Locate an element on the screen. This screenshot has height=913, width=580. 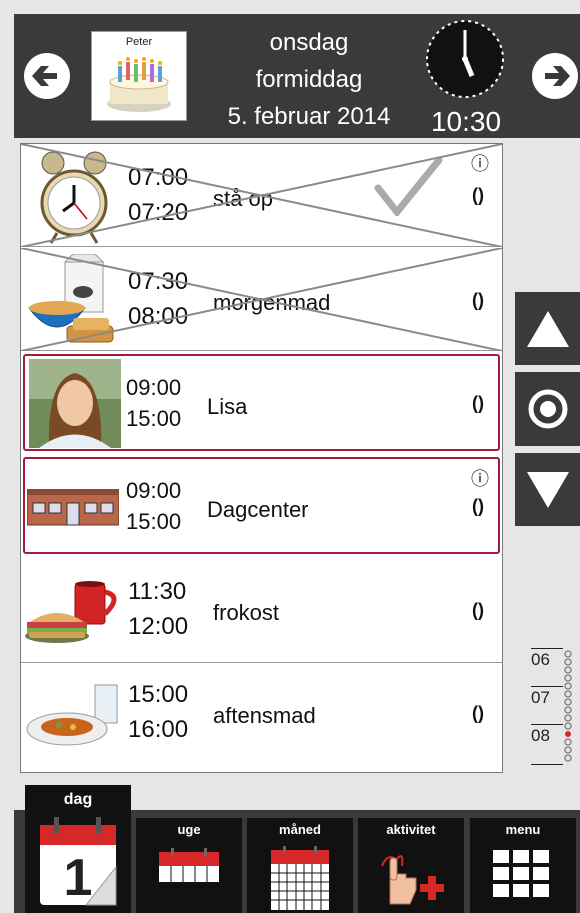
calendar-week-icon is located at coordinates (189, 865).